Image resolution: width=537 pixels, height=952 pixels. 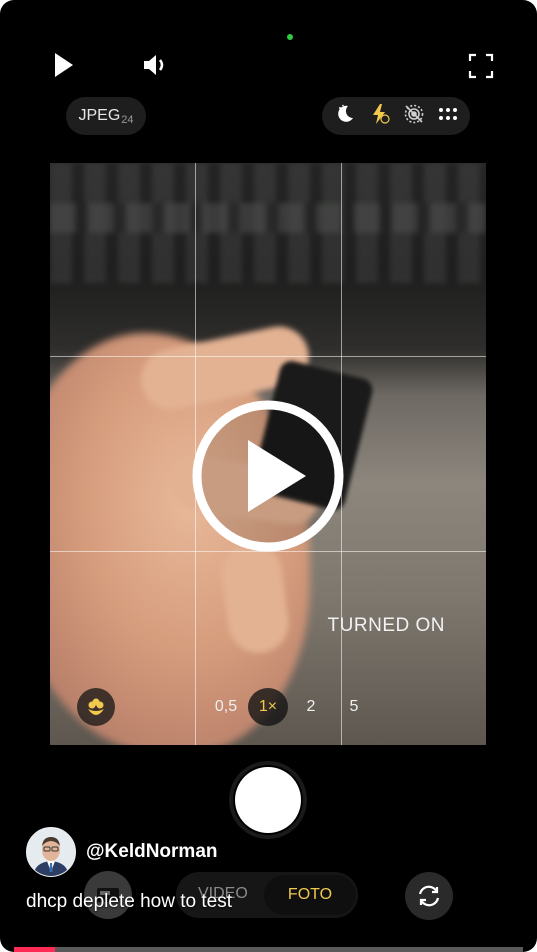 What do you see at coordinates (268, 707) in the screenshot?
I see `zoom-option-active: 1×` at bounding box center [268, 707].